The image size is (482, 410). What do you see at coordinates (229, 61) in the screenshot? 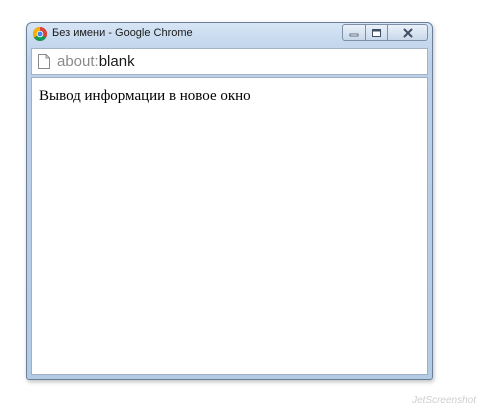
I see `address-bar: about:blank` at bounding box center [229, 61].